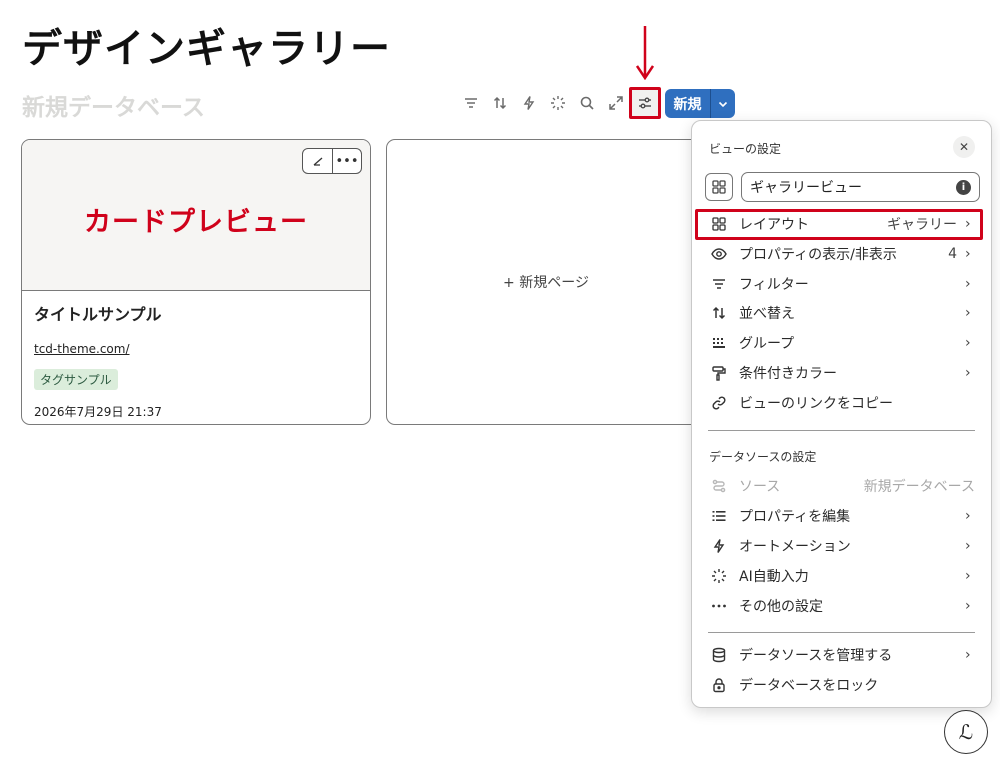 The height and width of the screenshot is (759, 1000). What do you see at coordinates (781, 607) in the screenshot?
I see `menu-item-label: その他の設定` at bounding box center [781, 607].